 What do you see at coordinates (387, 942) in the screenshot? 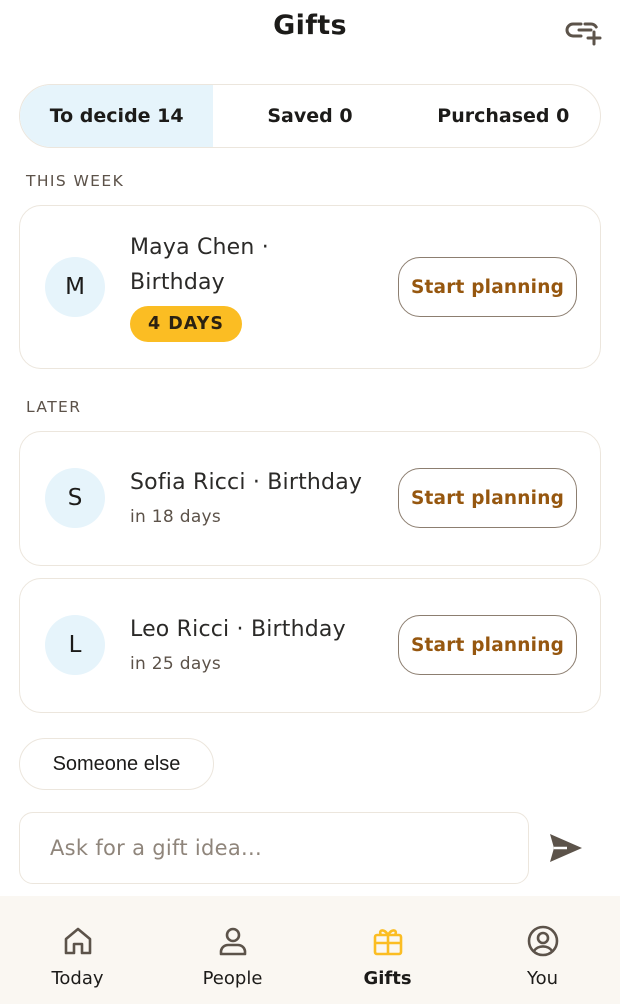
I see `gift-icon` at bounding box center [387, 942].